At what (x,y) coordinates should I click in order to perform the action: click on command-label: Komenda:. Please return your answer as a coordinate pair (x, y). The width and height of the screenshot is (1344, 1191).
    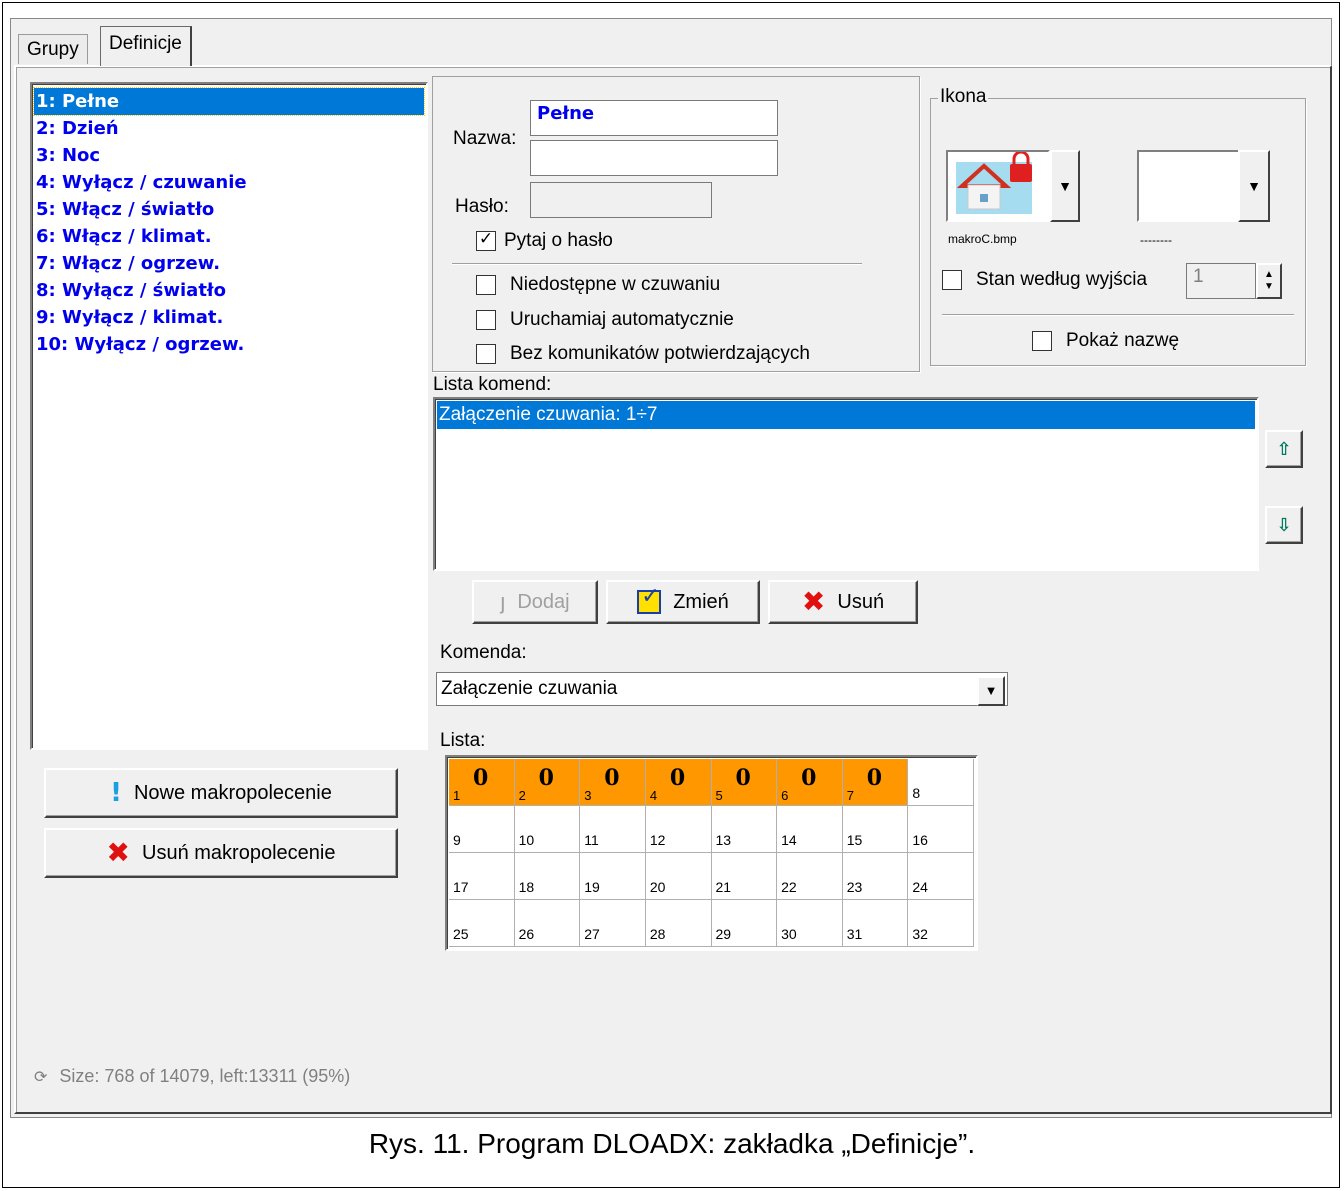
    Looking at the image, I should click on (483, 652).